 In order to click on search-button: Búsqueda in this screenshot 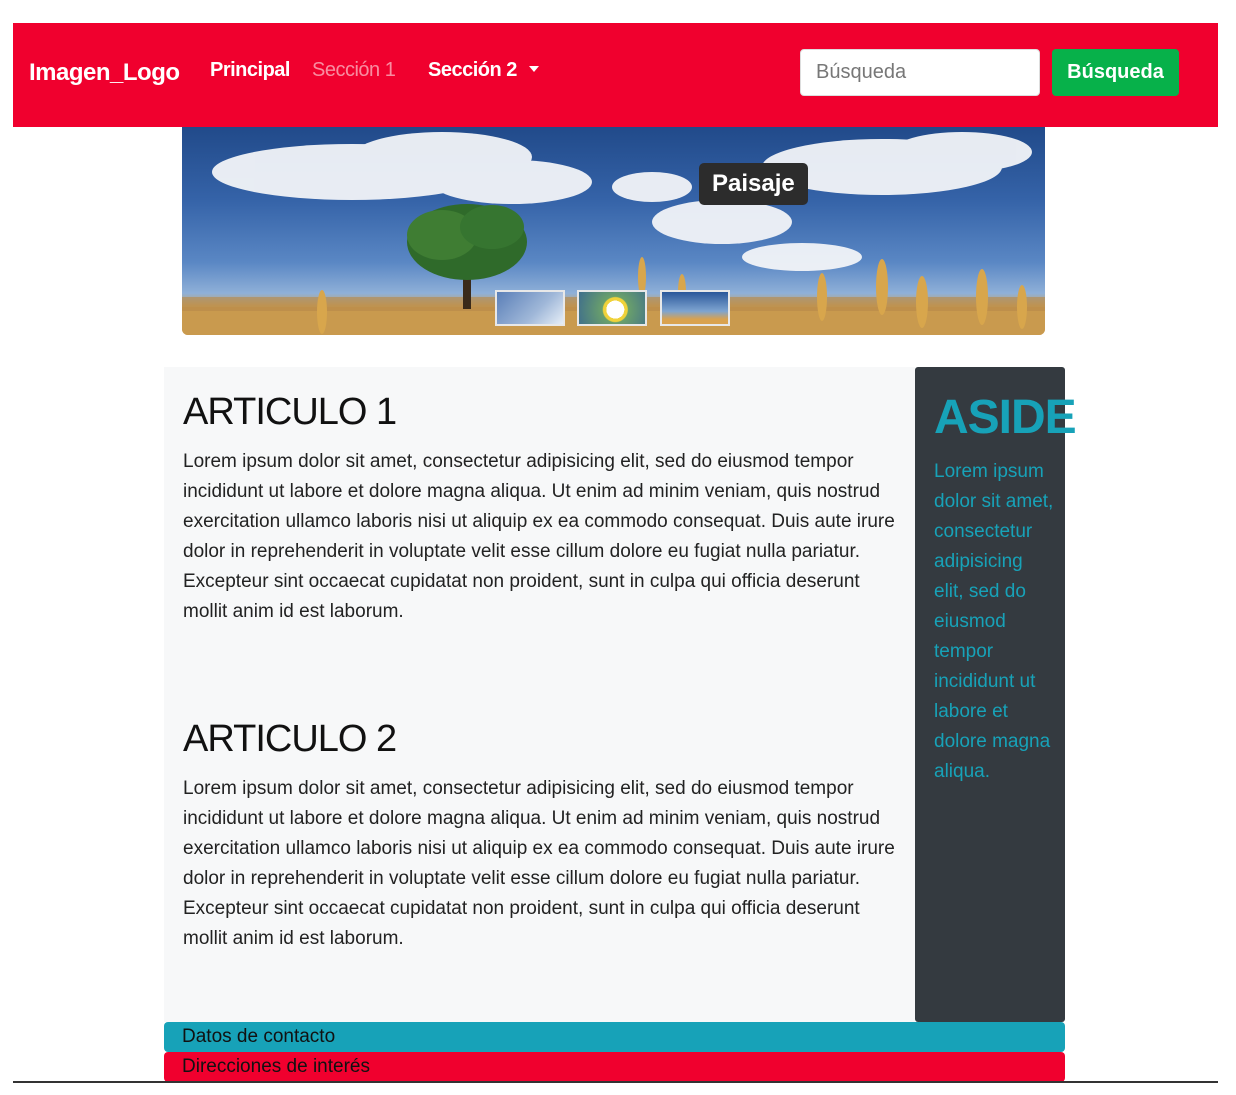, I will do `click(1115, 72)`.